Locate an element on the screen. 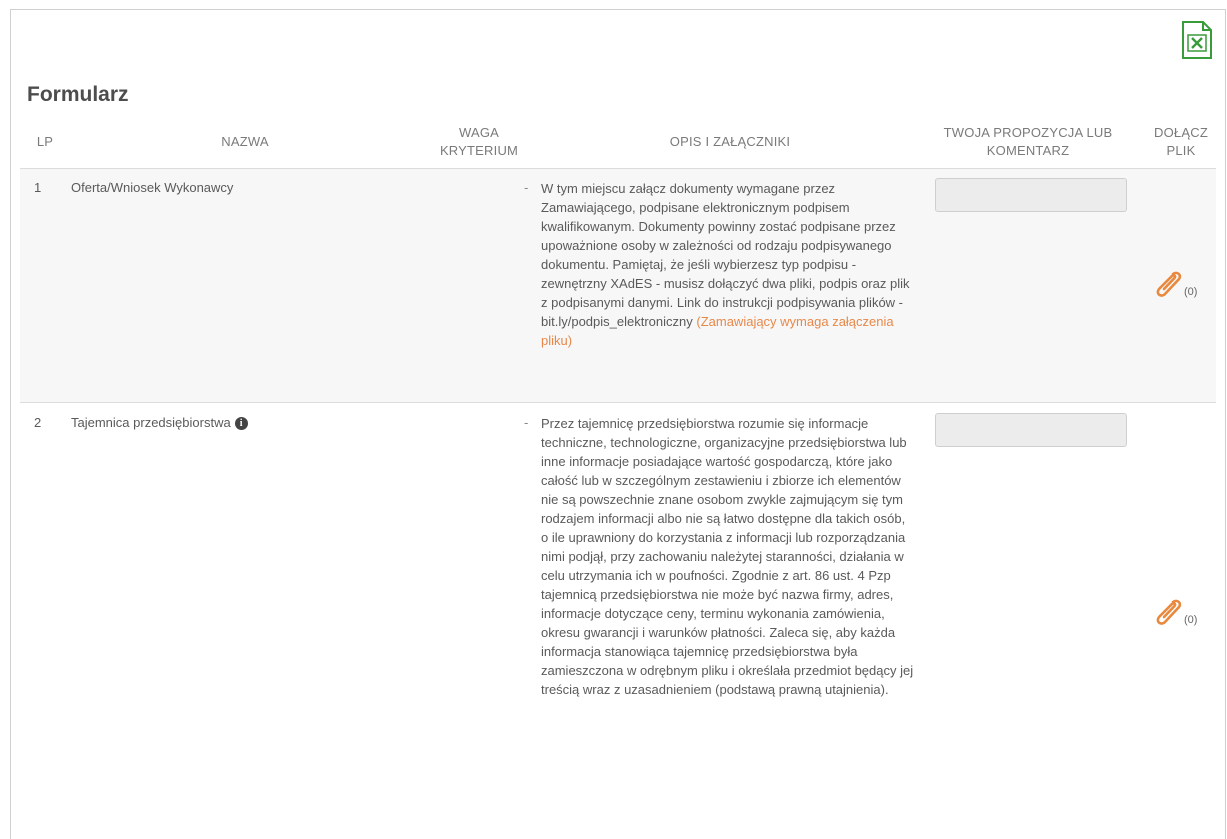 This screenshot has width=1227, height=839. page-title: Formularz is located at coordinates (78, 94).